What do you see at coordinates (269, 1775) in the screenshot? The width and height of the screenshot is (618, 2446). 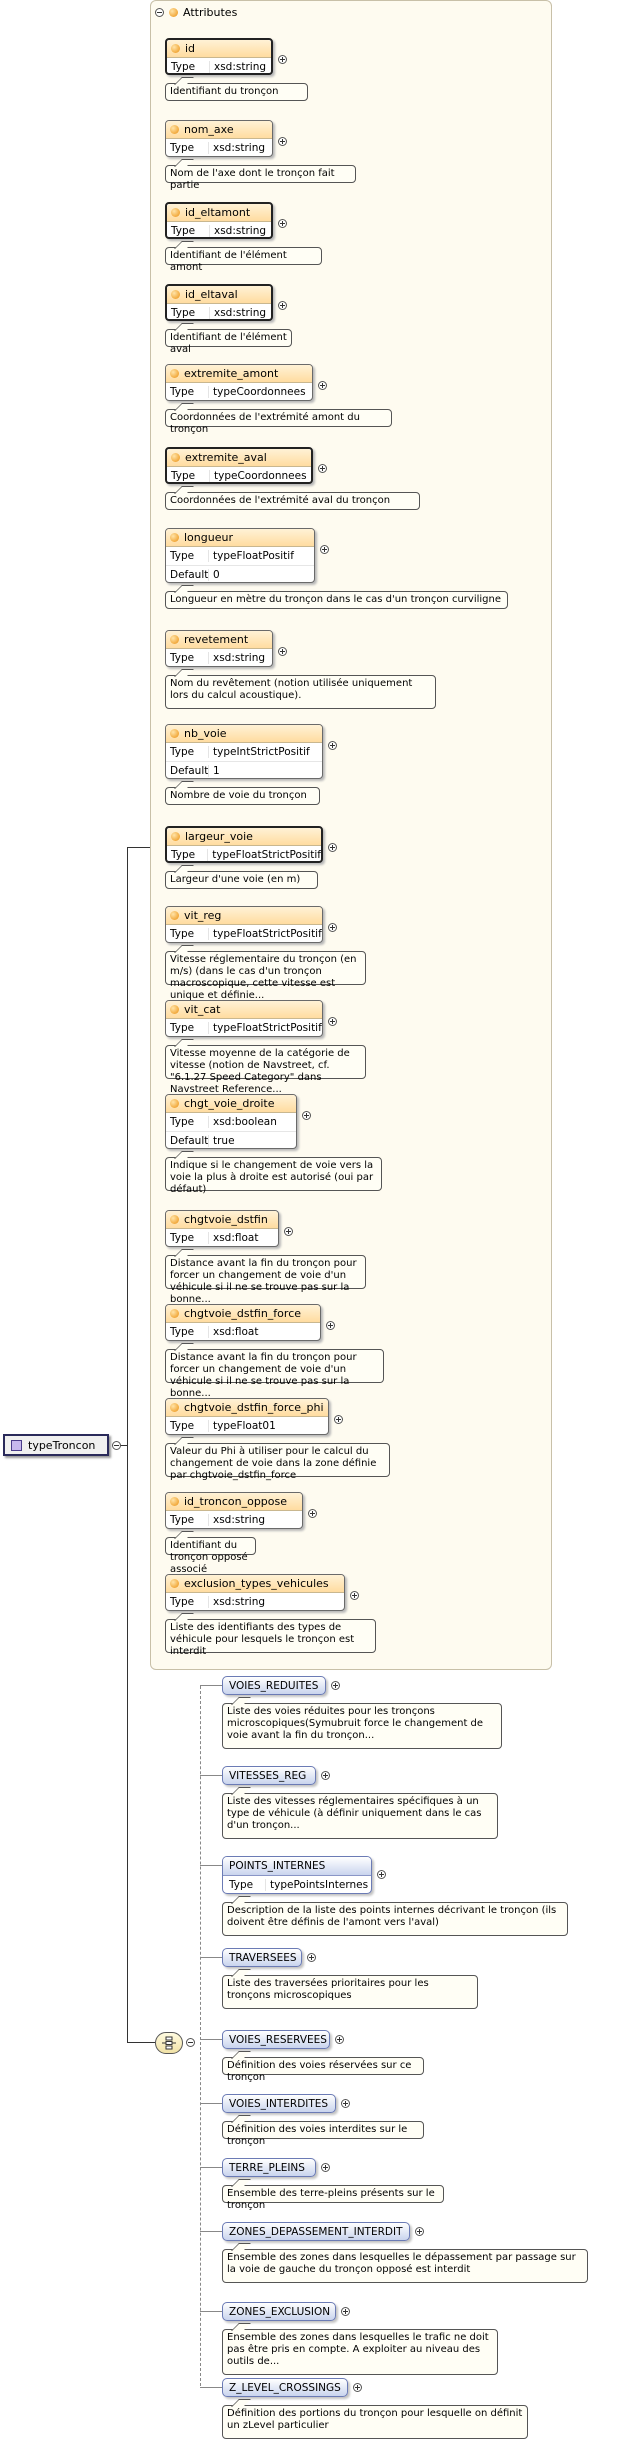 I see `element-vitesses-reg: VITESSES_REG` at bounding box center [269, 1775].